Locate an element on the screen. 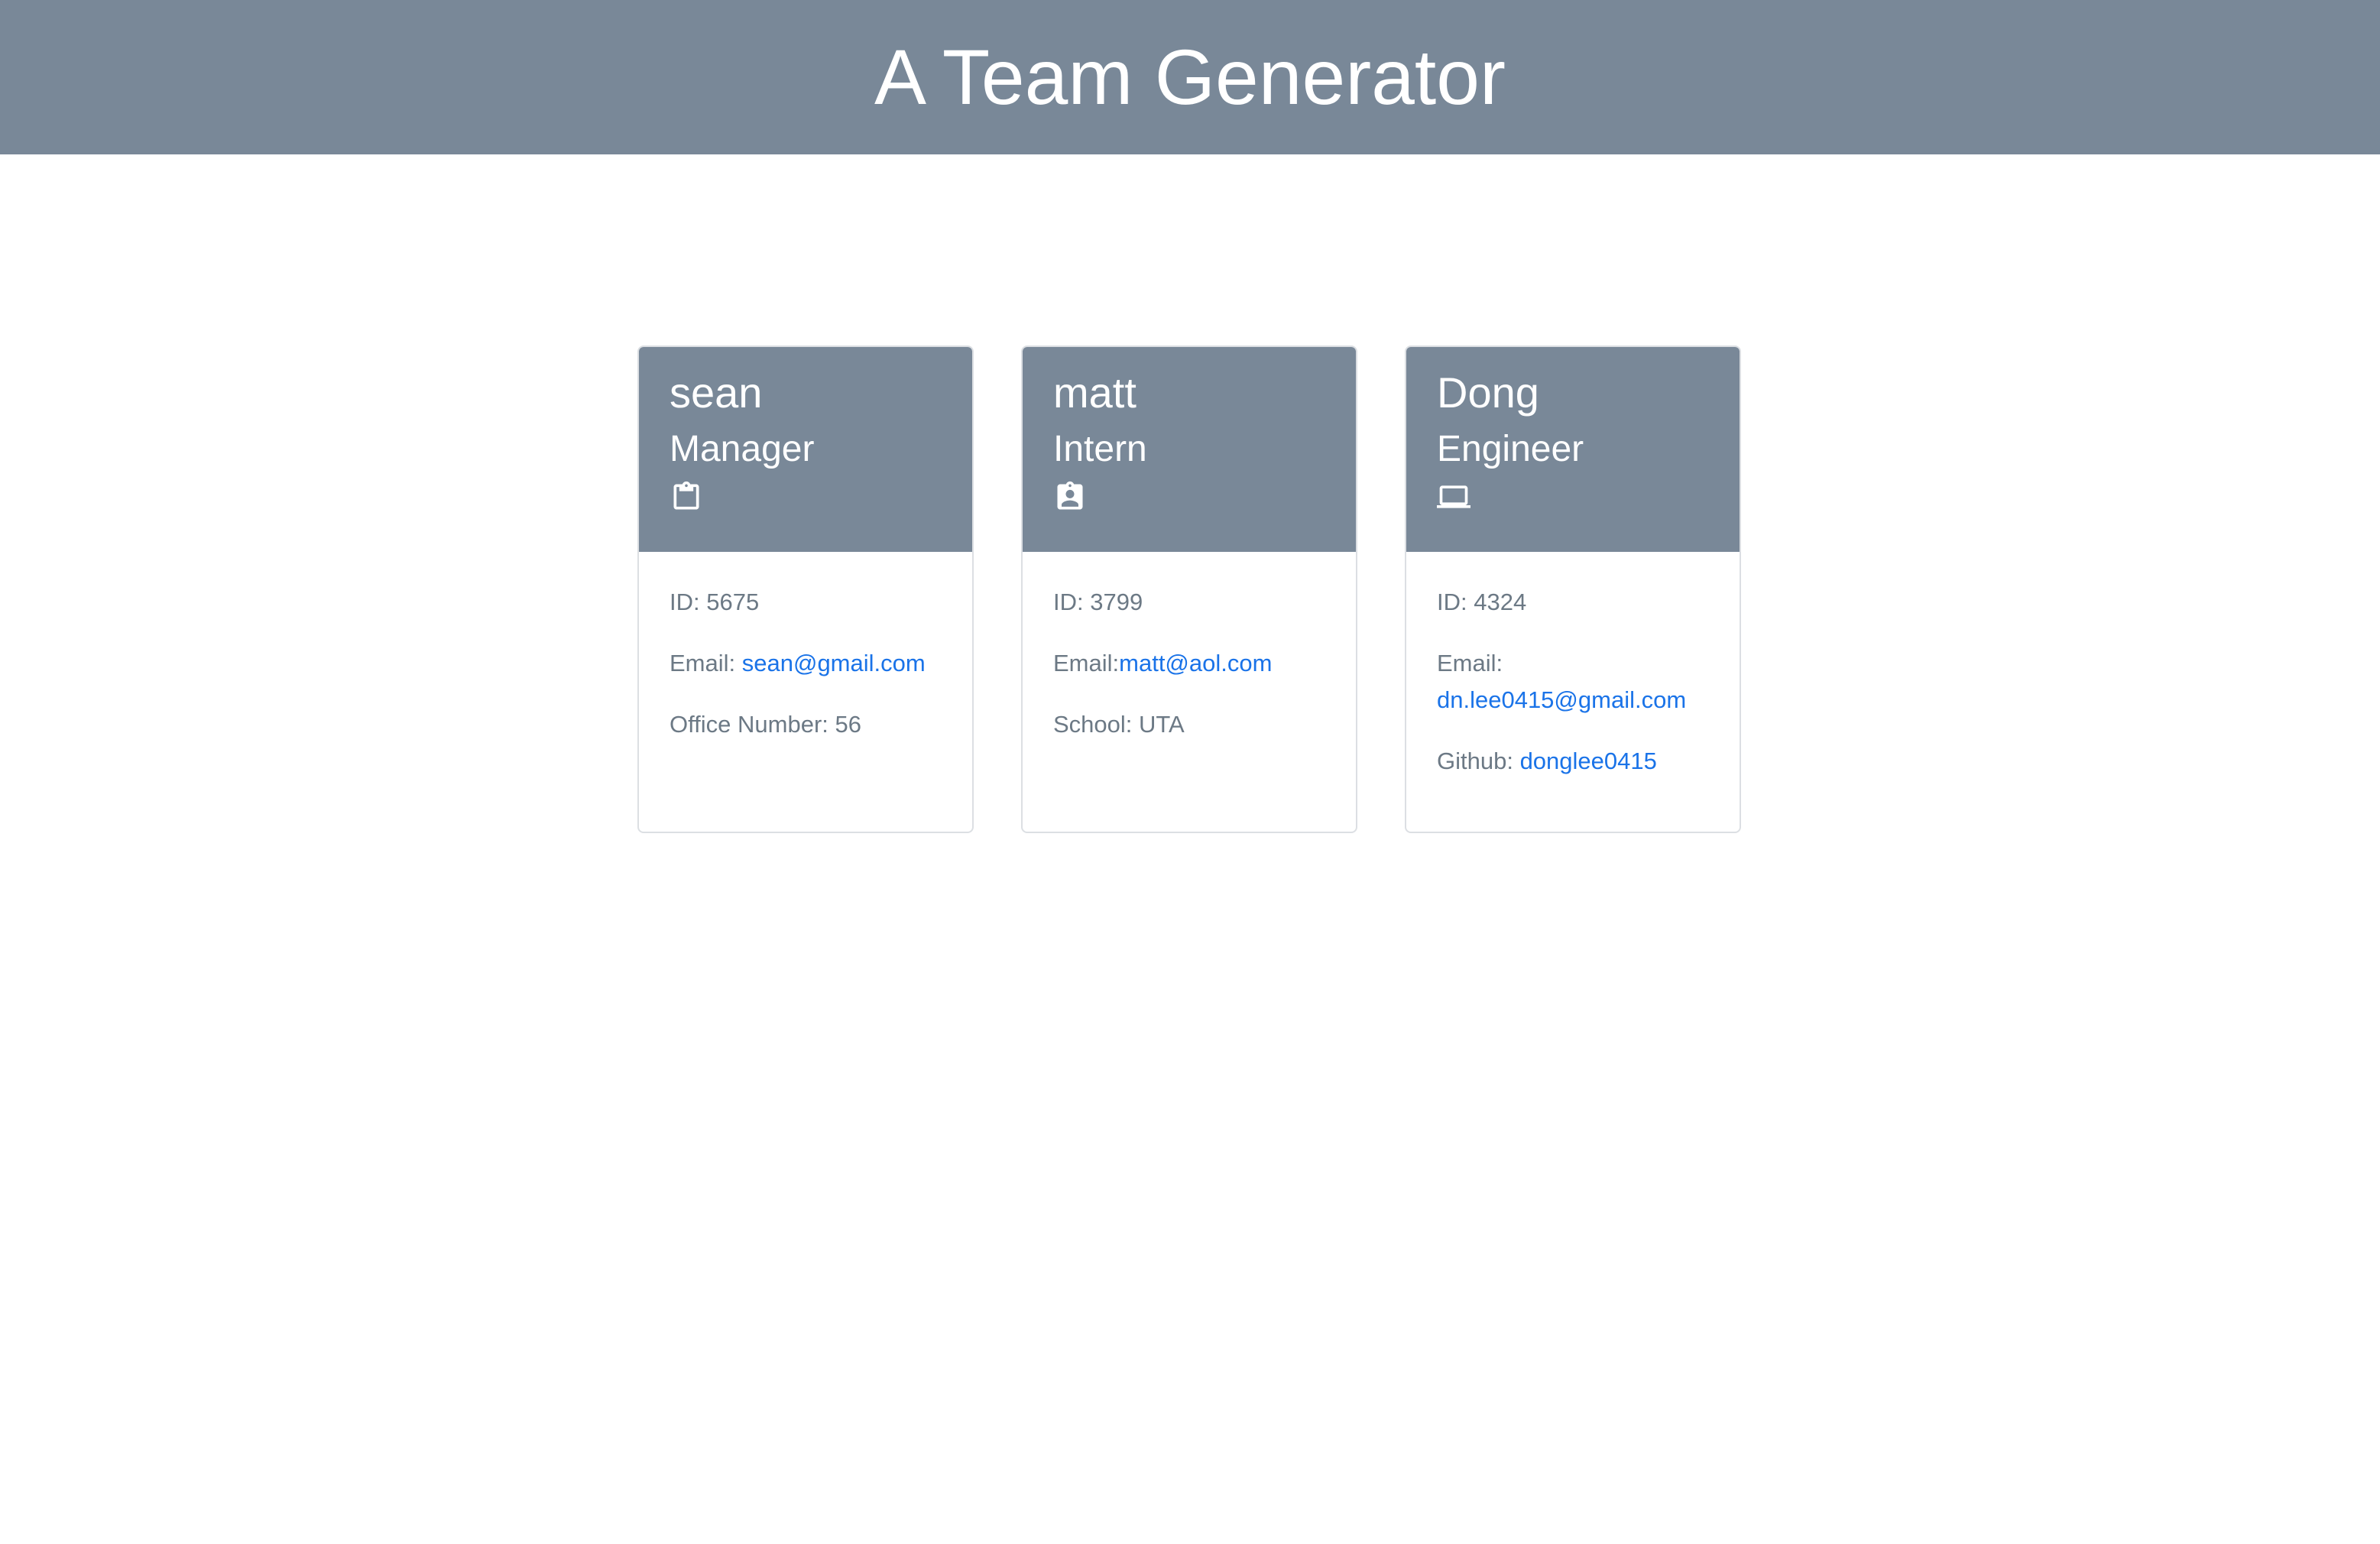 Image resolution: width=2380 pixels, height=1544 pixels. card-header: sean Manager is located at coordinates (805, 449).